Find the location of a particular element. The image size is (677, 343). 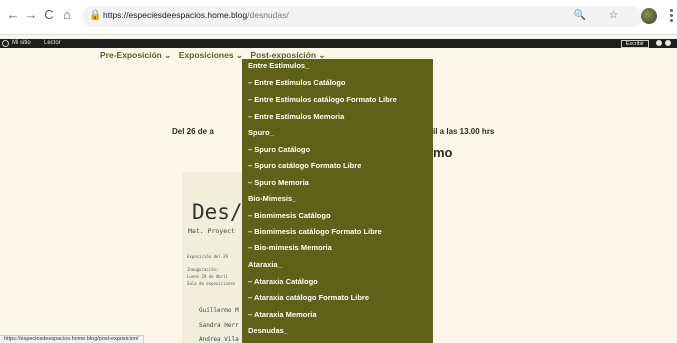

reload-icon: C is located at coordinates (49, 15).